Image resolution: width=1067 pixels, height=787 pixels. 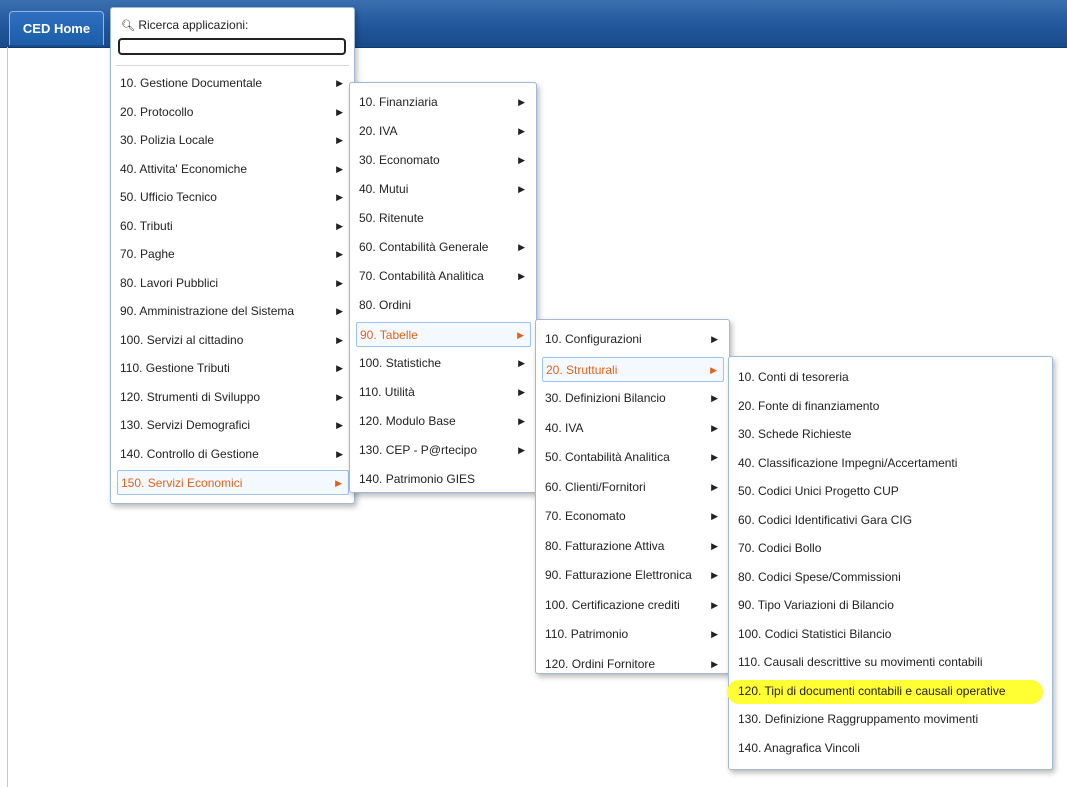 I want to click on menu-item-100-certificazione-crediti: 100. Certificazione crediti ▶, so click(x=633, y=605).